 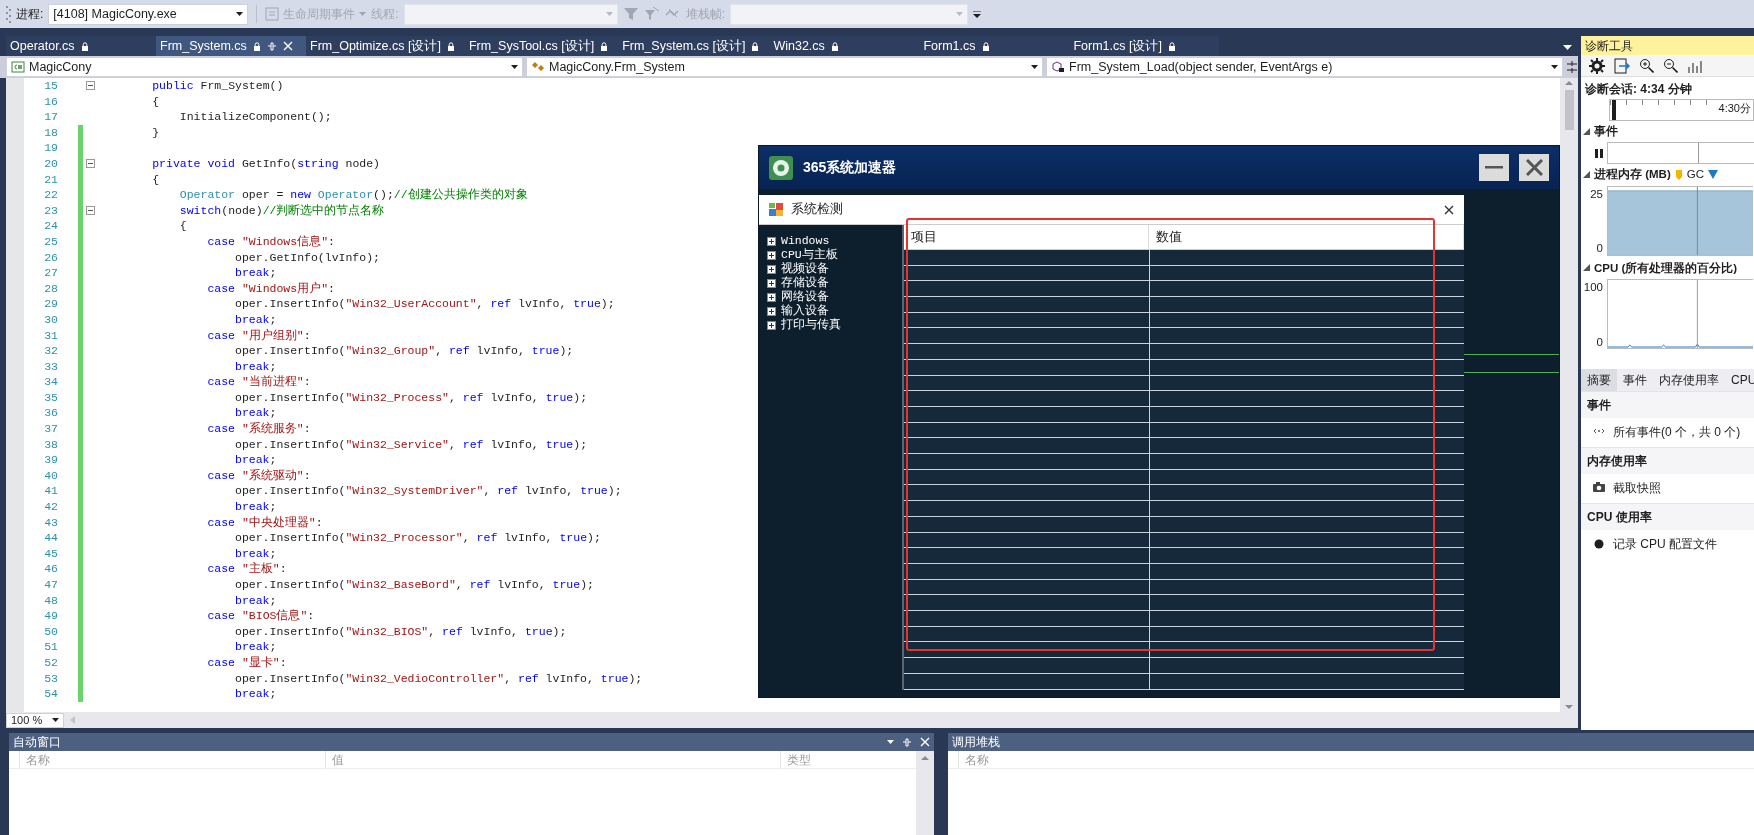 I want to click on vertical-scrollbar, so click(x=925, y=793).